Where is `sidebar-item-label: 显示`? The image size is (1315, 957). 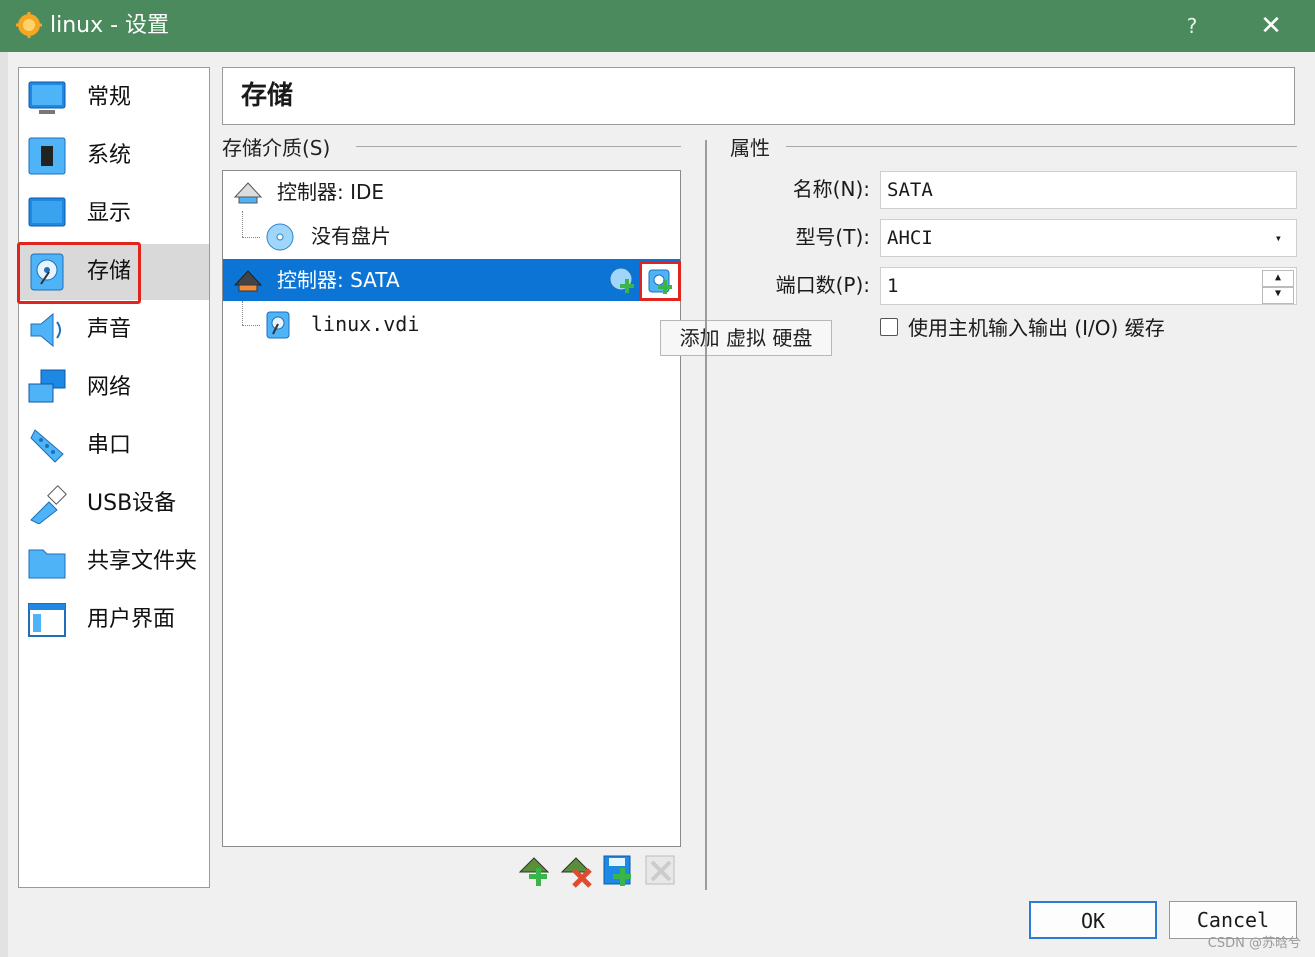
sidebar-item-label: 显示 is located at coordinates (109, 213).